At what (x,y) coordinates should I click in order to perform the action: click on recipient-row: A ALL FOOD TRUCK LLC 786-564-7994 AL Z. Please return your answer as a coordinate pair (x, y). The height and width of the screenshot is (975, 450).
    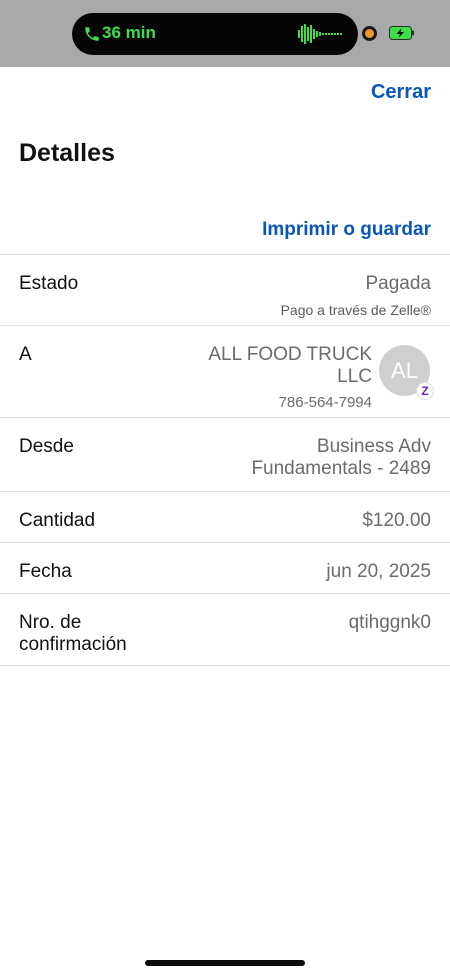
    Looking at the image, I should click on (225, 371).